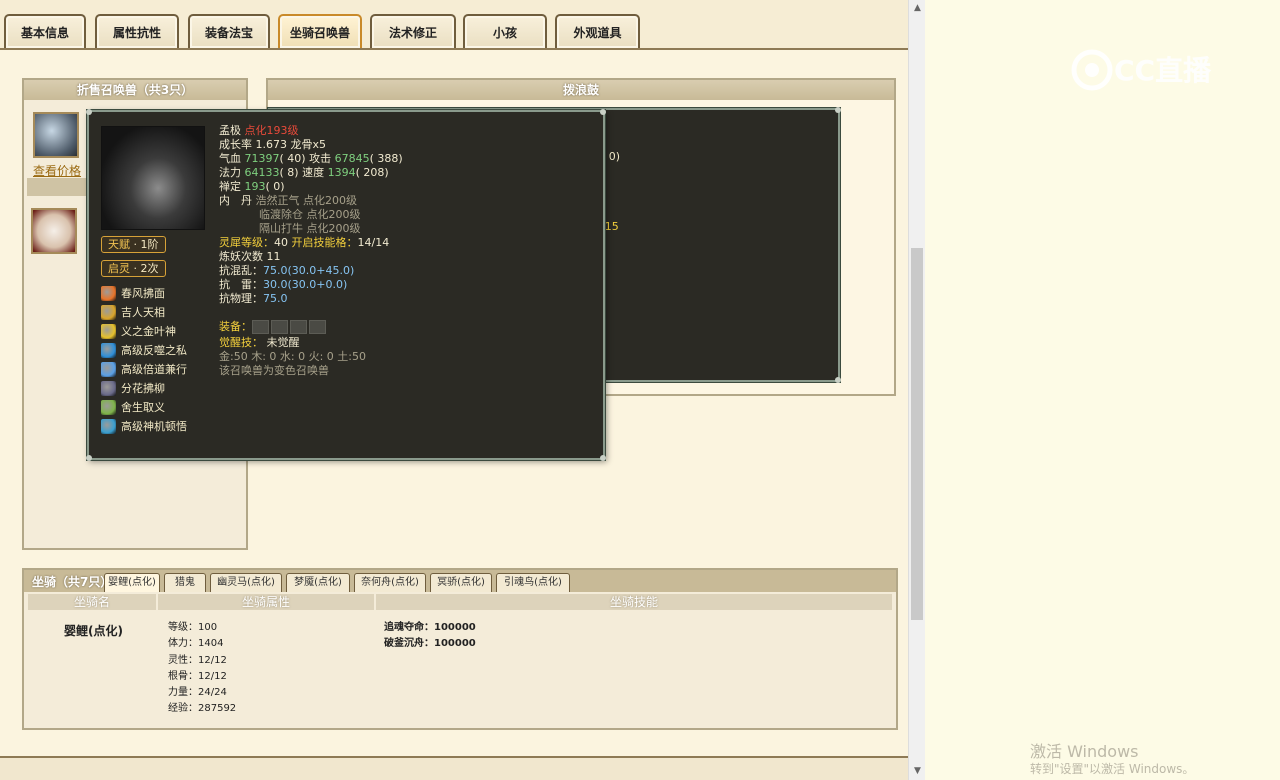 Image resolution: width=1280 pixels, height=780 pixels. What do you see at coordinates (108, 293) in the screenshot?
I see `fire-icon` at bounding box center [108, 293].